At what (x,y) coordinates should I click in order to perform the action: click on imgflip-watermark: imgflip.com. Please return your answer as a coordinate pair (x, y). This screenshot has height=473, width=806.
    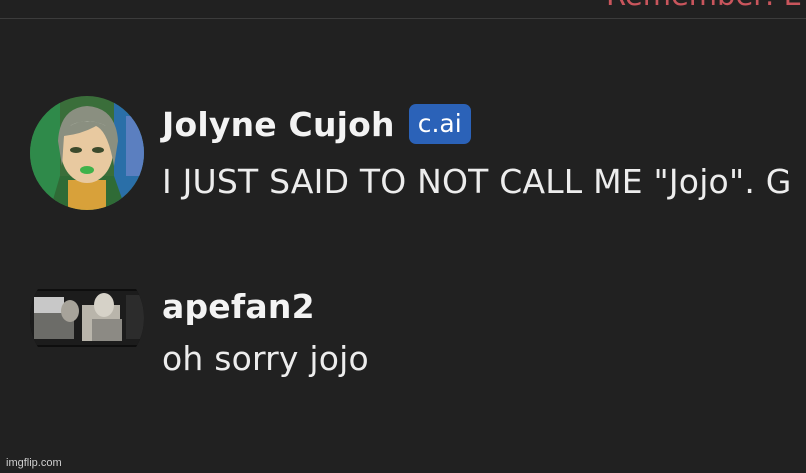
    Looking at the image, I should click on (34, 463).